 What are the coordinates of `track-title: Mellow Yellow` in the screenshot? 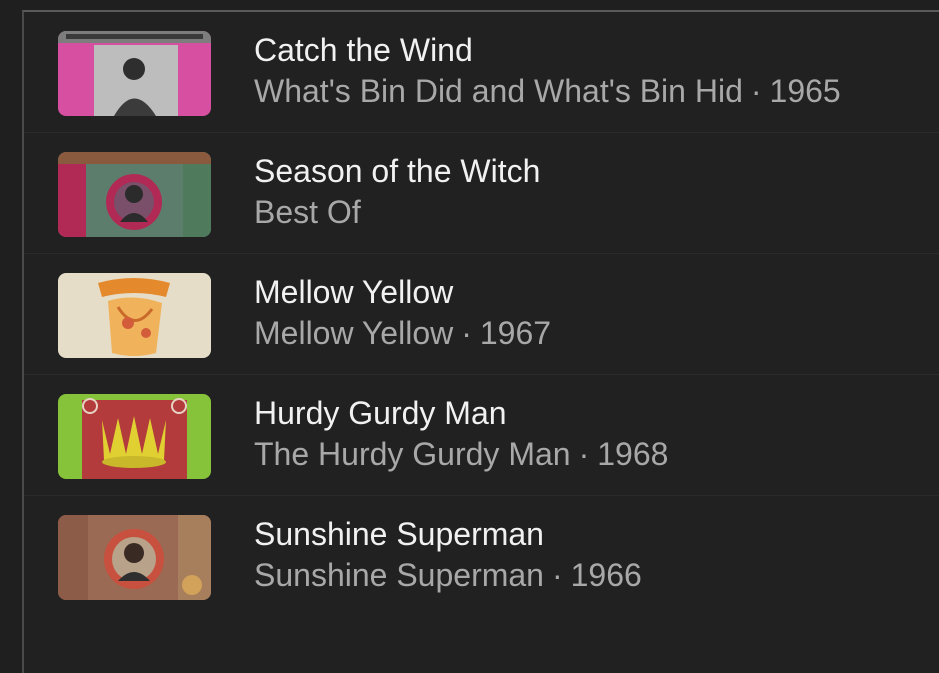 It's located at (354, 292).